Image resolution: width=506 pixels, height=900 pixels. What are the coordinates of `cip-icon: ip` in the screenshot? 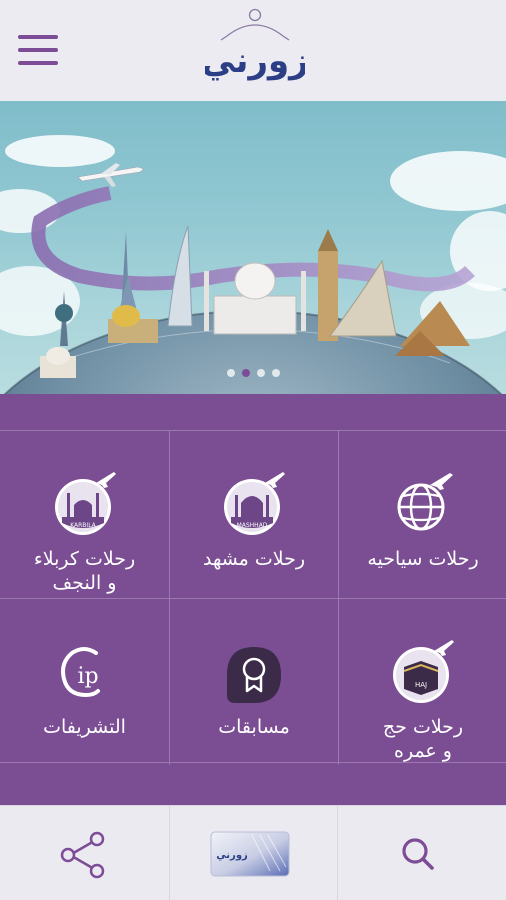 It's located at (80, 672).